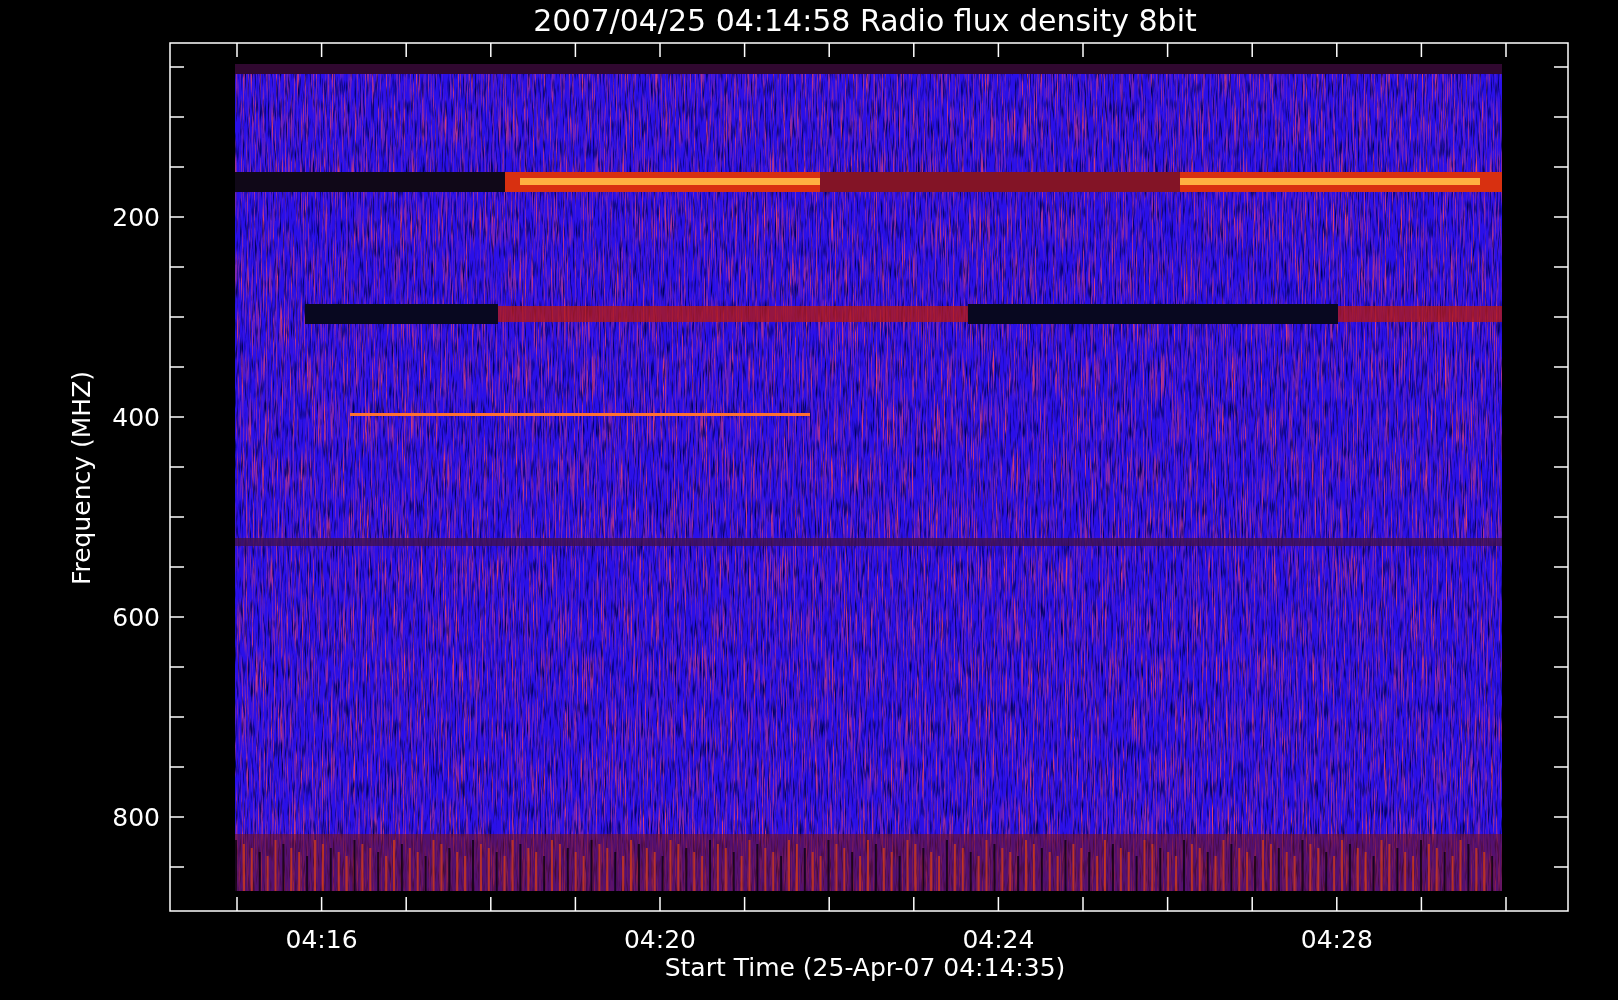 This screenshot has height=1000, width=1618. What do you see at coordinates (998, 939) in the screenshot?
I see `x-tick-label: 04:24` at bounding box center [998, 939].